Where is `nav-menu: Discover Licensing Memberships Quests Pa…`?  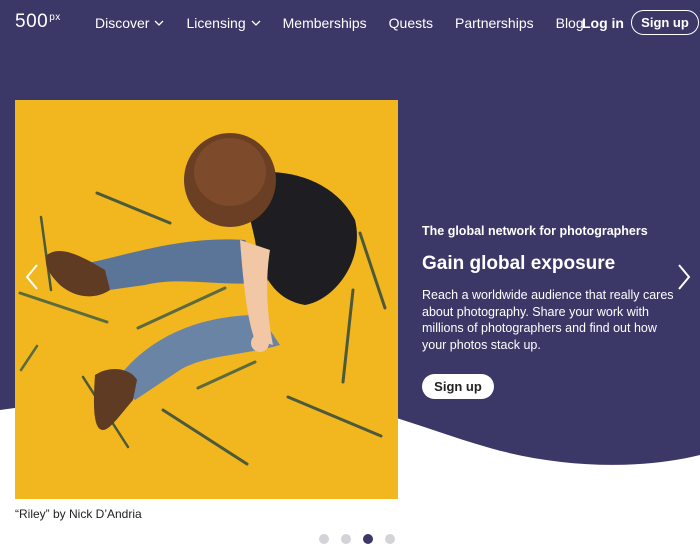
nav-menu: Discover Licensing Memberships Quests Pa… is located at coordinates (350, 23).